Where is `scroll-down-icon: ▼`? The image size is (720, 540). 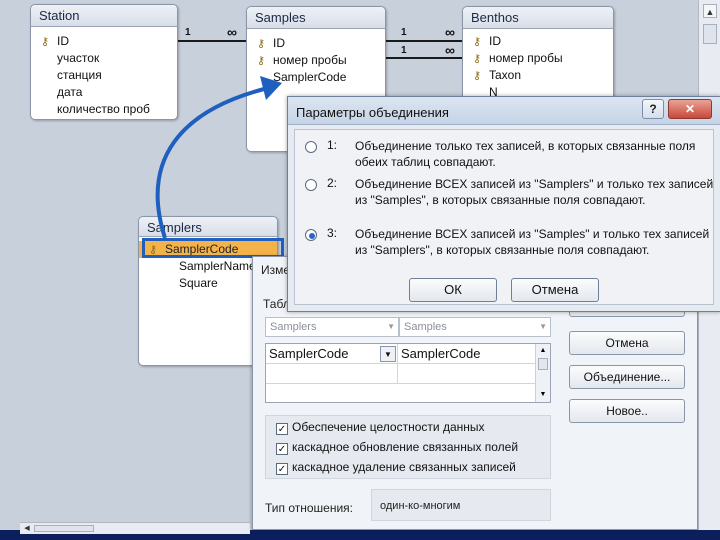 scroll-down-icon: ▼ is located at coordinates (543, 395).